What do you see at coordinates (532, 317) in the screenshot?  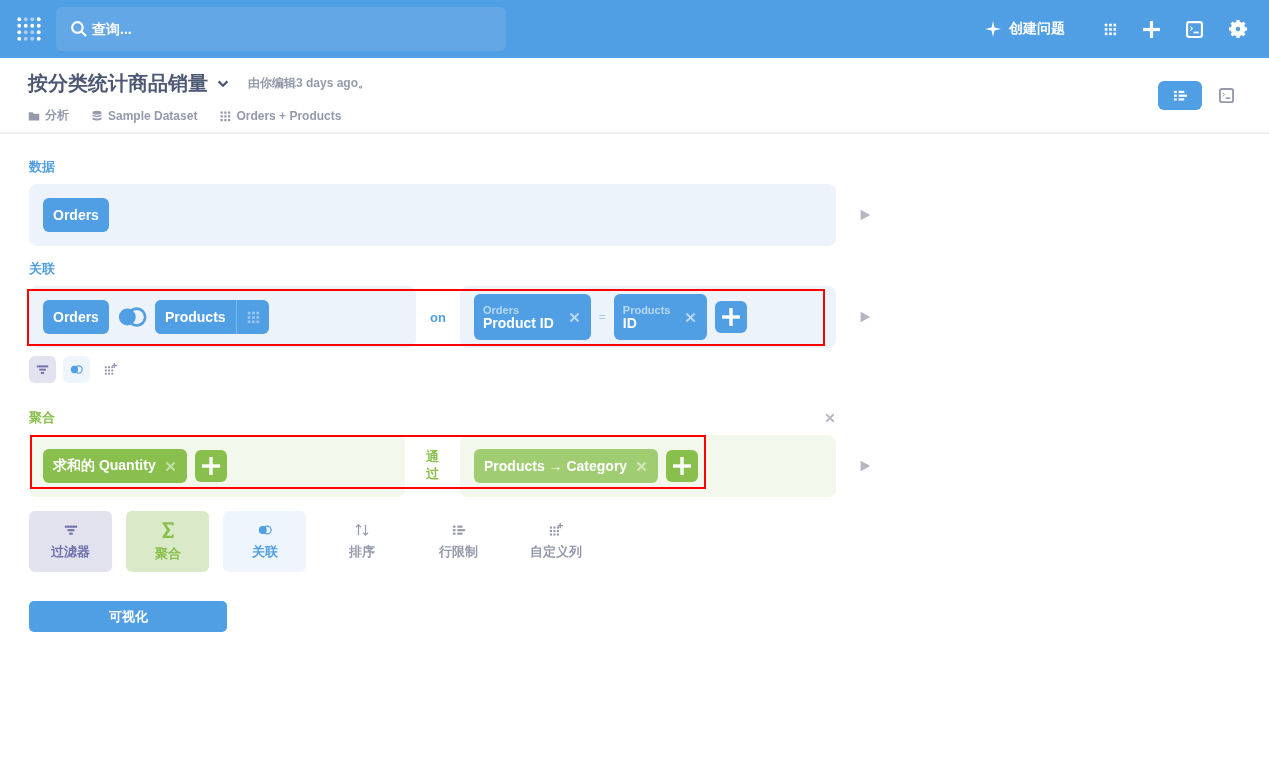 I see `field-pill: Orders Product ID` at bounding box center [532, 317].